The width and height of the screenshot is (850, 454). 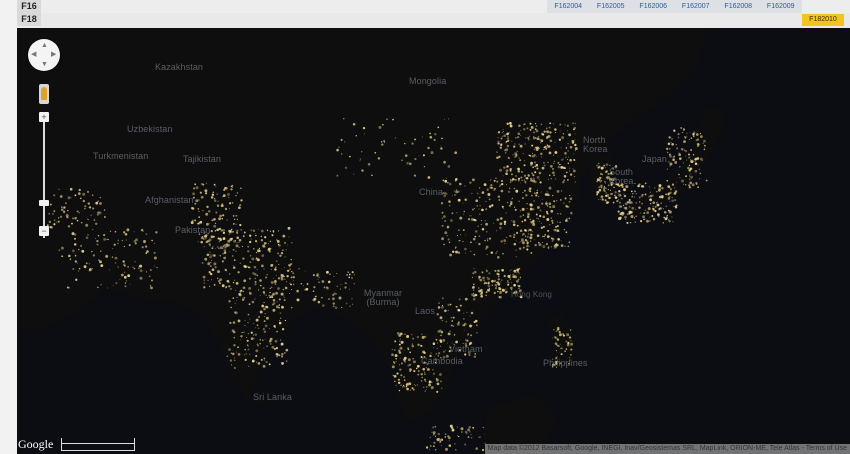 What do you see at coordinates (823, 20) in the screenshot?
I see `tab-f182010-active: F182010` at bounding box center [823, 20].